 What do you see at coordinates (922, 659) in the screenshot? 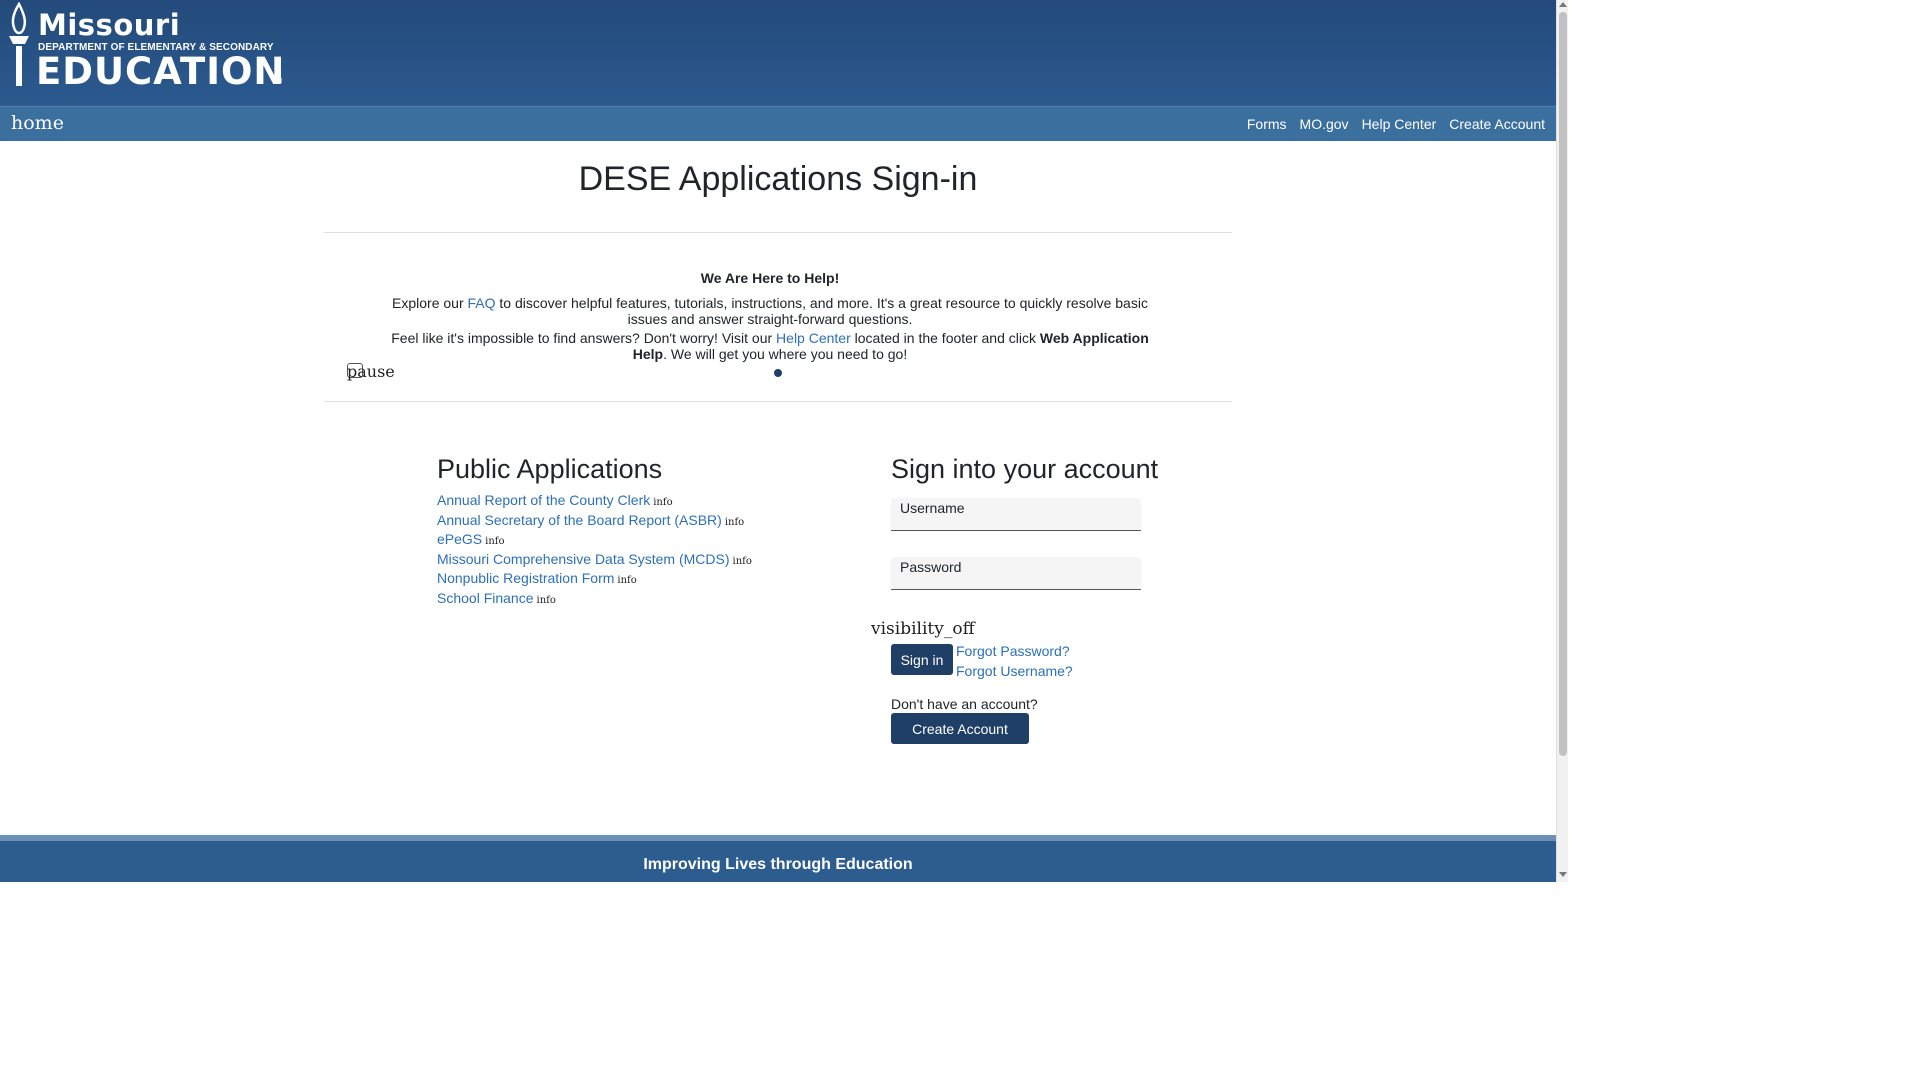
I see `sign-in-button: Sign in` at bounding box center [922, 659].